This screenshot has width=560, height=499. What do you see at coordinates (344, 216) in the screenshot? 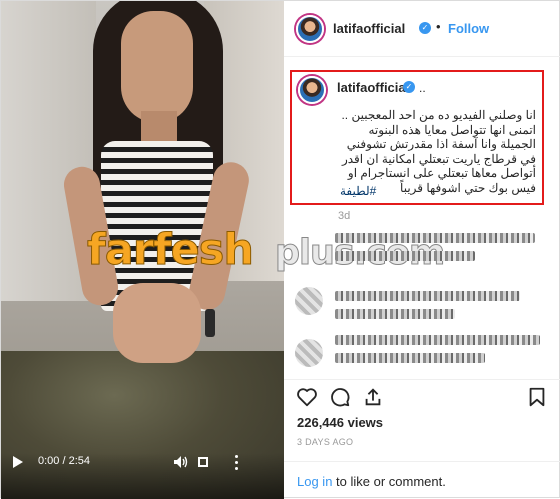
I see `caption-time: 3d` at bounding box center [344, 216].